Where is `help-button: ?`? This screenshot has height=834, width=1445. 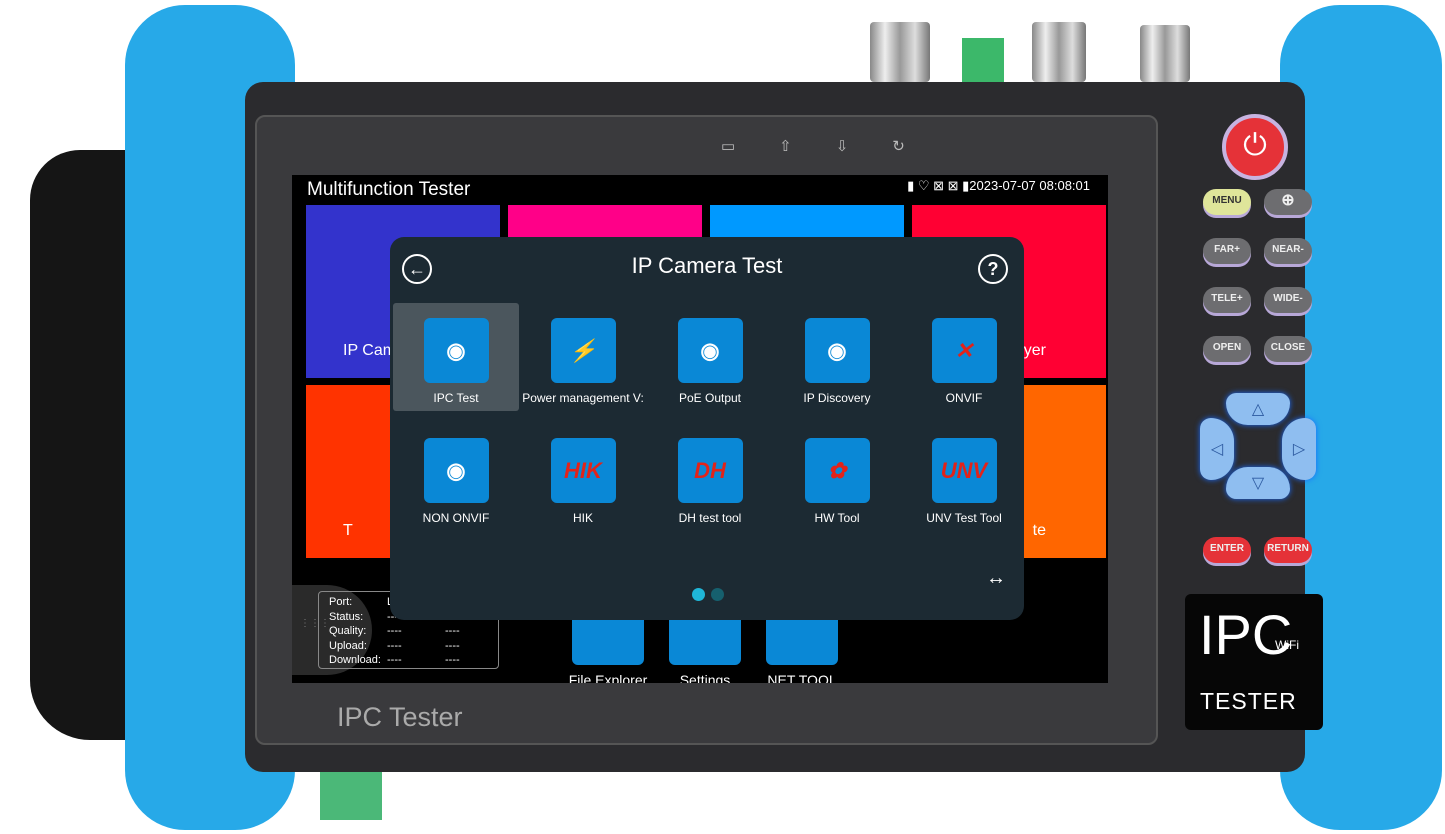
help-button: ? is located at coordinates (993, 269).